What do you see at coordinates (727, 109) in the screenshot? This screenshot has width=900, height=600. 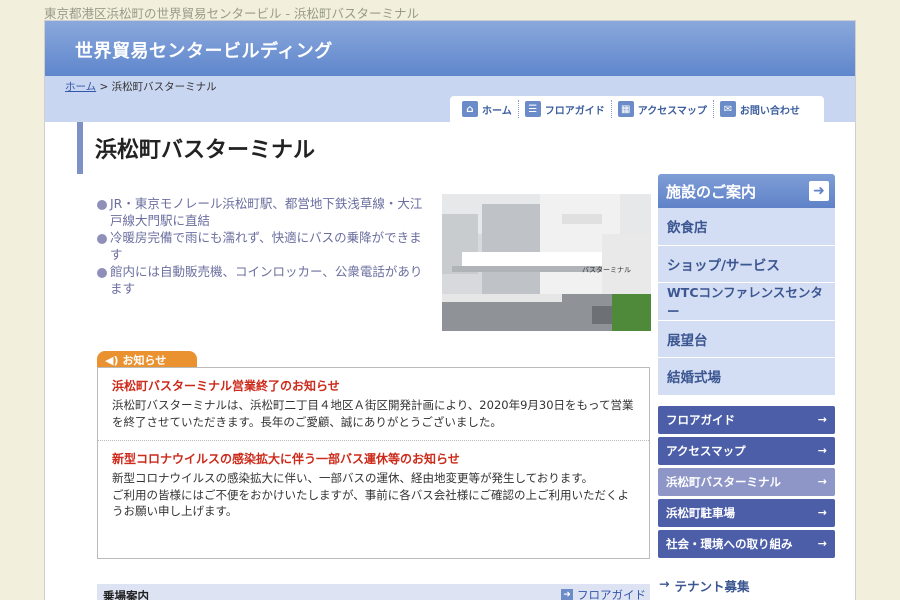 I see `mail-icon: ✉` at bounding box center [727, 109].